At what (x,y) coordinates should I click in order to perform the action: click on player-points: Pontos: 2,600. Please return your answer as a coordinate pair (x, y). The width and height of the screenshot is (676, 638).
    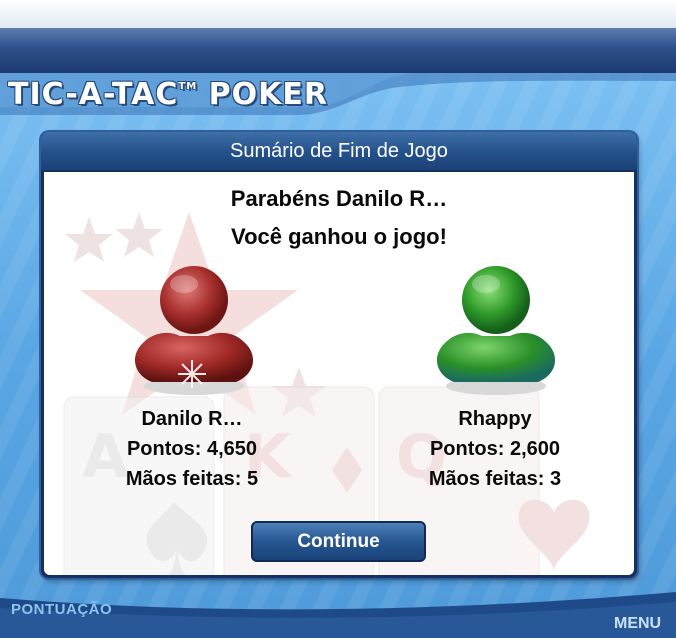
    Looking at the image, I should click on (495, 449).